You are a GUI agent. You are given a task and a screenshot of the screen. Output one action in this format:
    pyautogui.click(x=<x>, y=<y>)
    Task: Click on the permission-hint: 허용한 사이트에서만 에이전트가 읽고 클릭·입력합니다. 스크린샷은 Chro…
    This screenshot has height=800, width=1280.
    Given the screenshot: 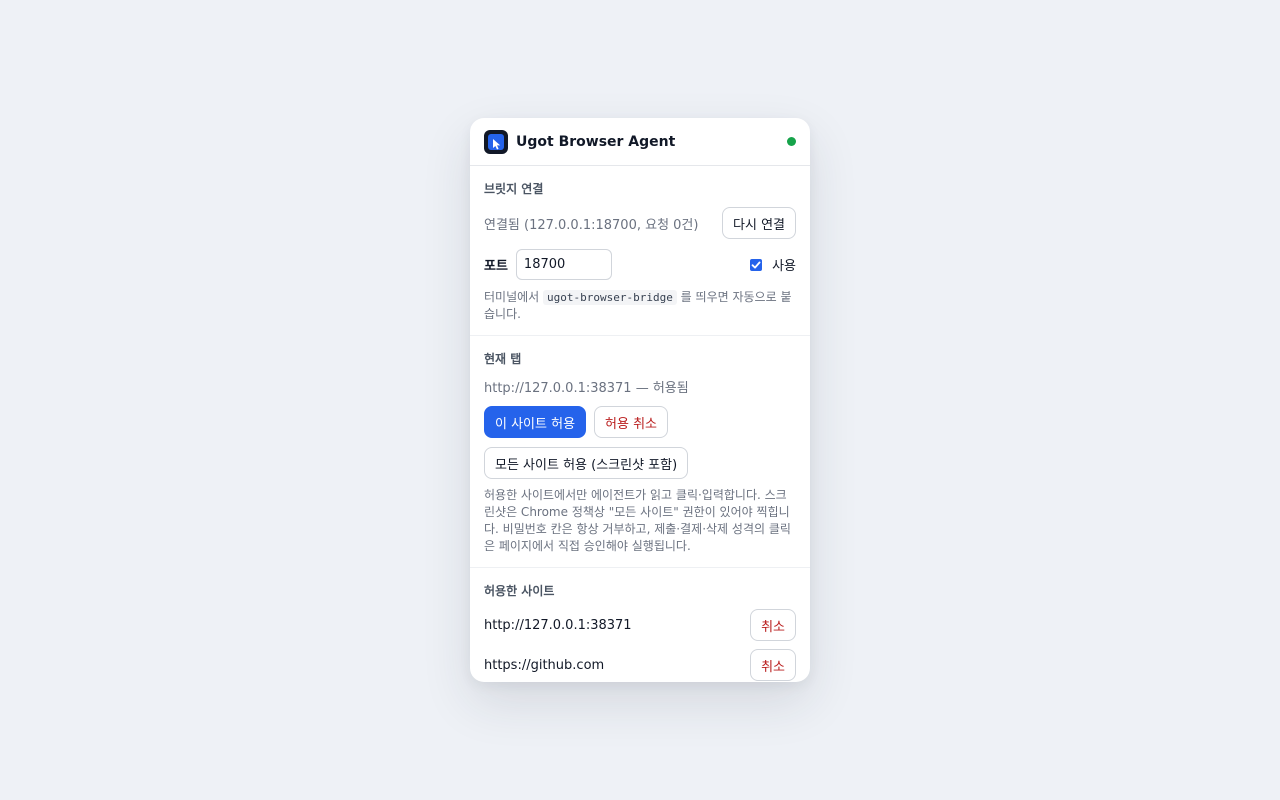 What is the action you would take?
    pyautogui.click(x=637, y=520)
    